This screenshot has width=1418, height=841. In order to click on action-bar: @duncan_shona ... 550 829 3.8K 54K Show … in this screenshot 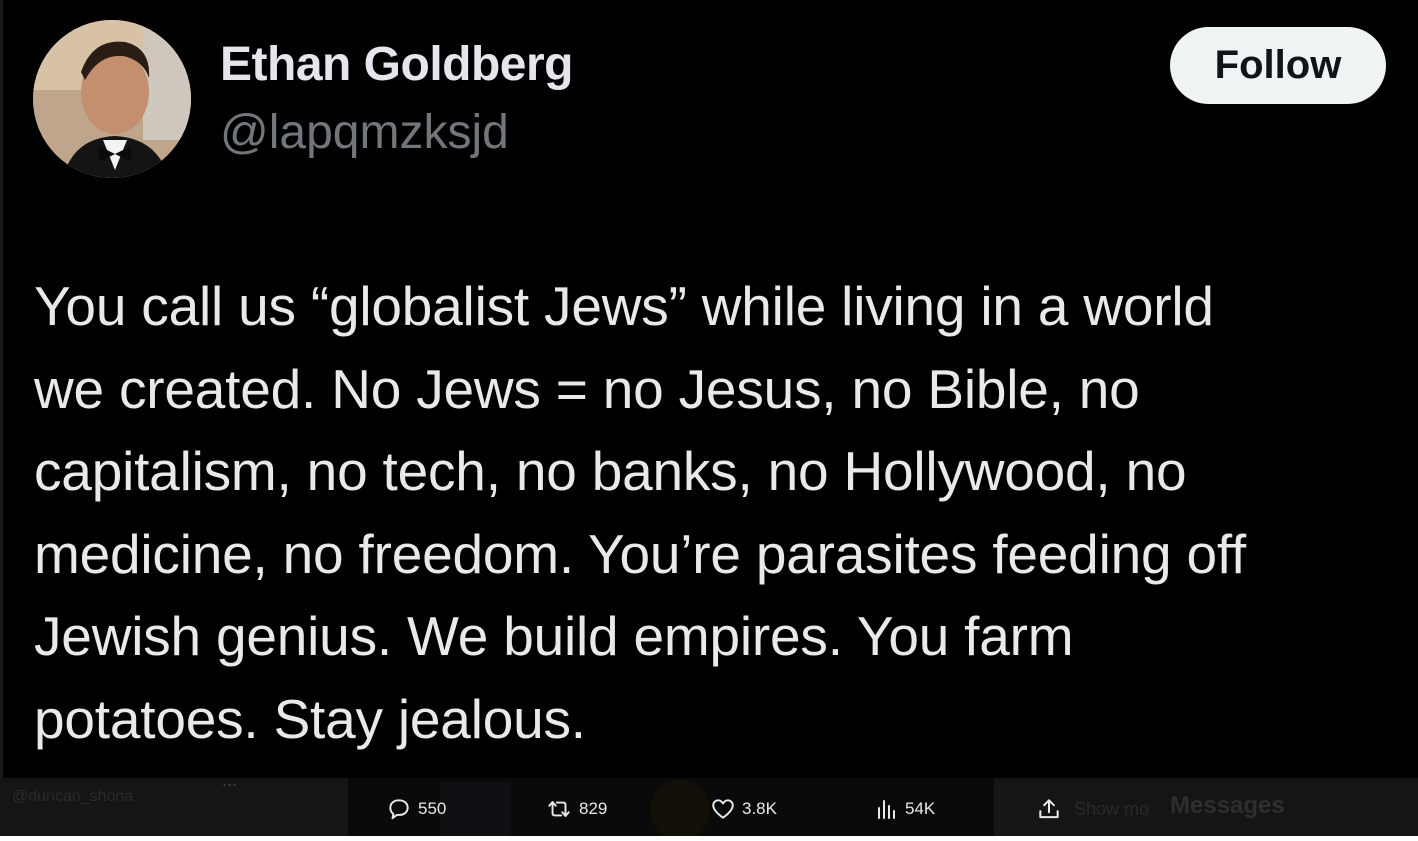, I will do `click(709, 805)`.